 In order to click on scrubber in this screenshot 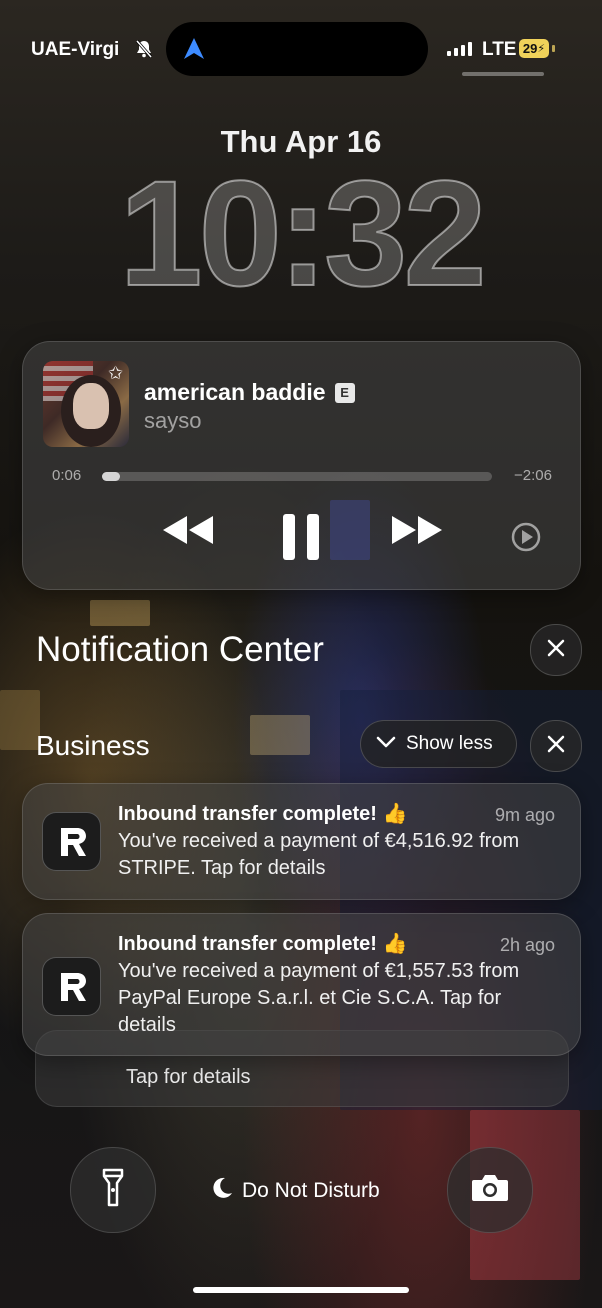, I will do `click(297, 476)`.